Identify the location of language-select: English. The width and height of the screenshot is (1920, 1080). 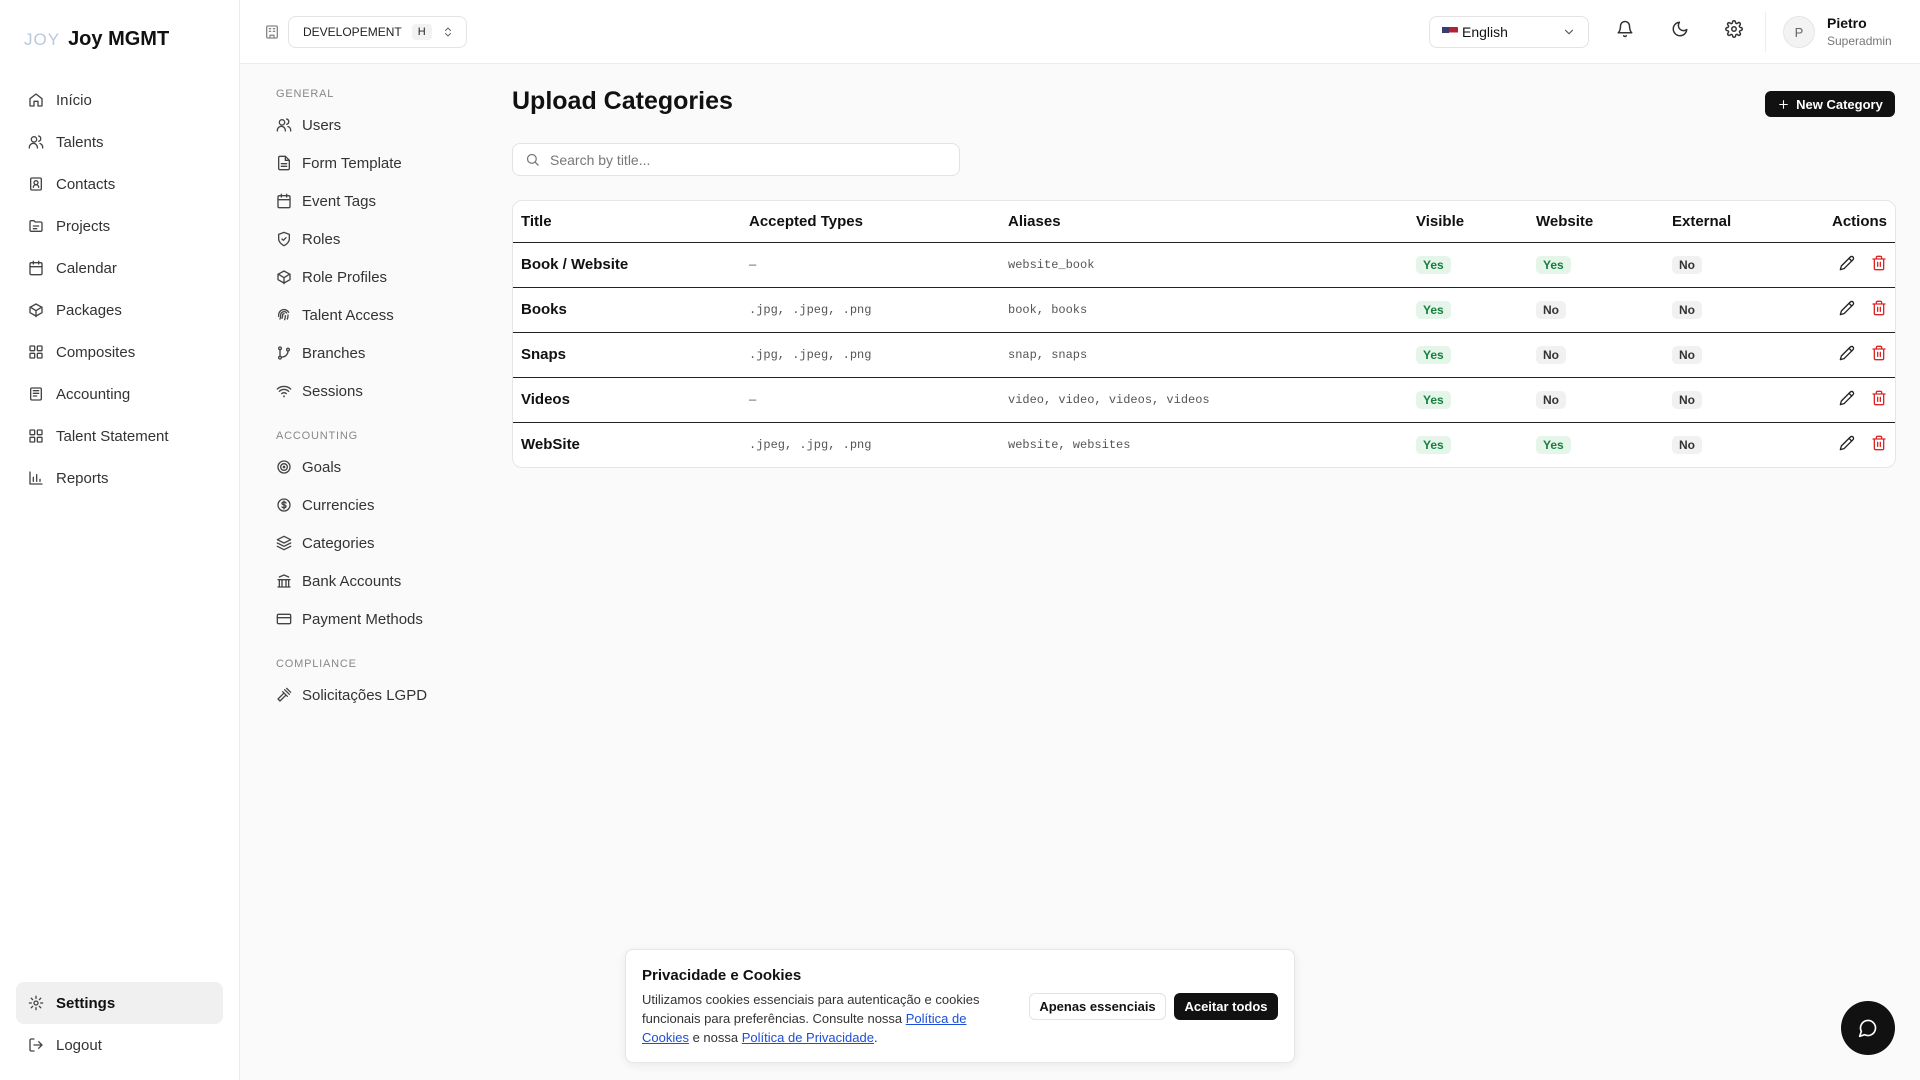
(1509, 32).